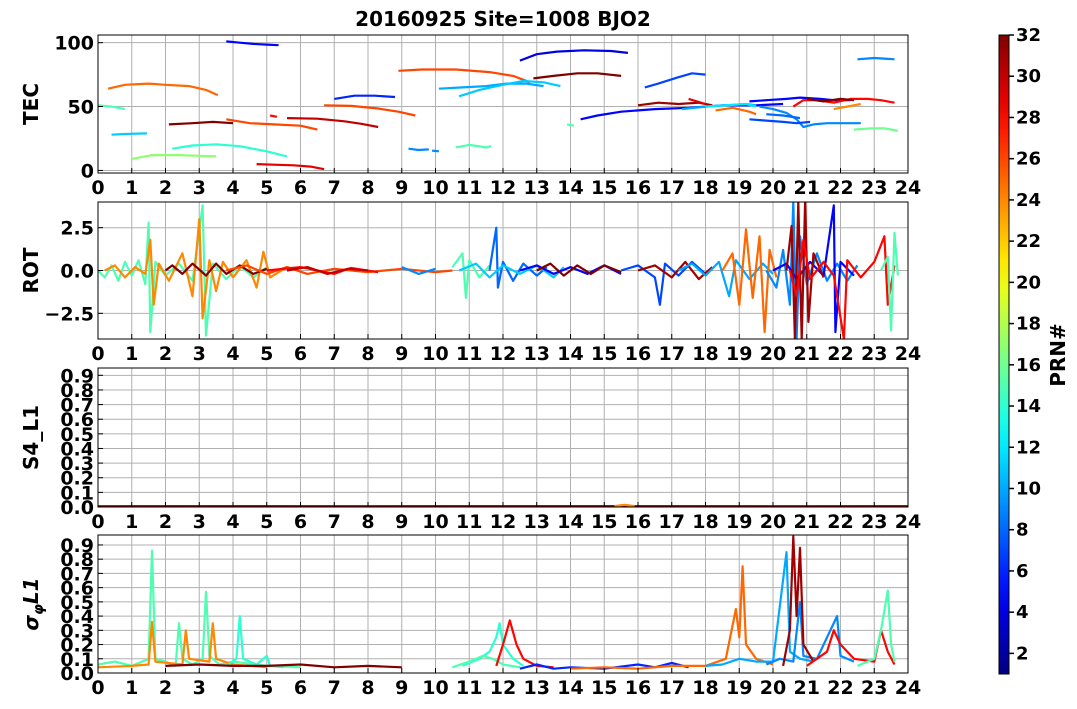 The width and height of the screenshot is (1077, 709). What do you see at coordinates (1028, 282) in the screenshot?
I see `colorbar-tick-label: 20` at bounding box center [1028, 282].